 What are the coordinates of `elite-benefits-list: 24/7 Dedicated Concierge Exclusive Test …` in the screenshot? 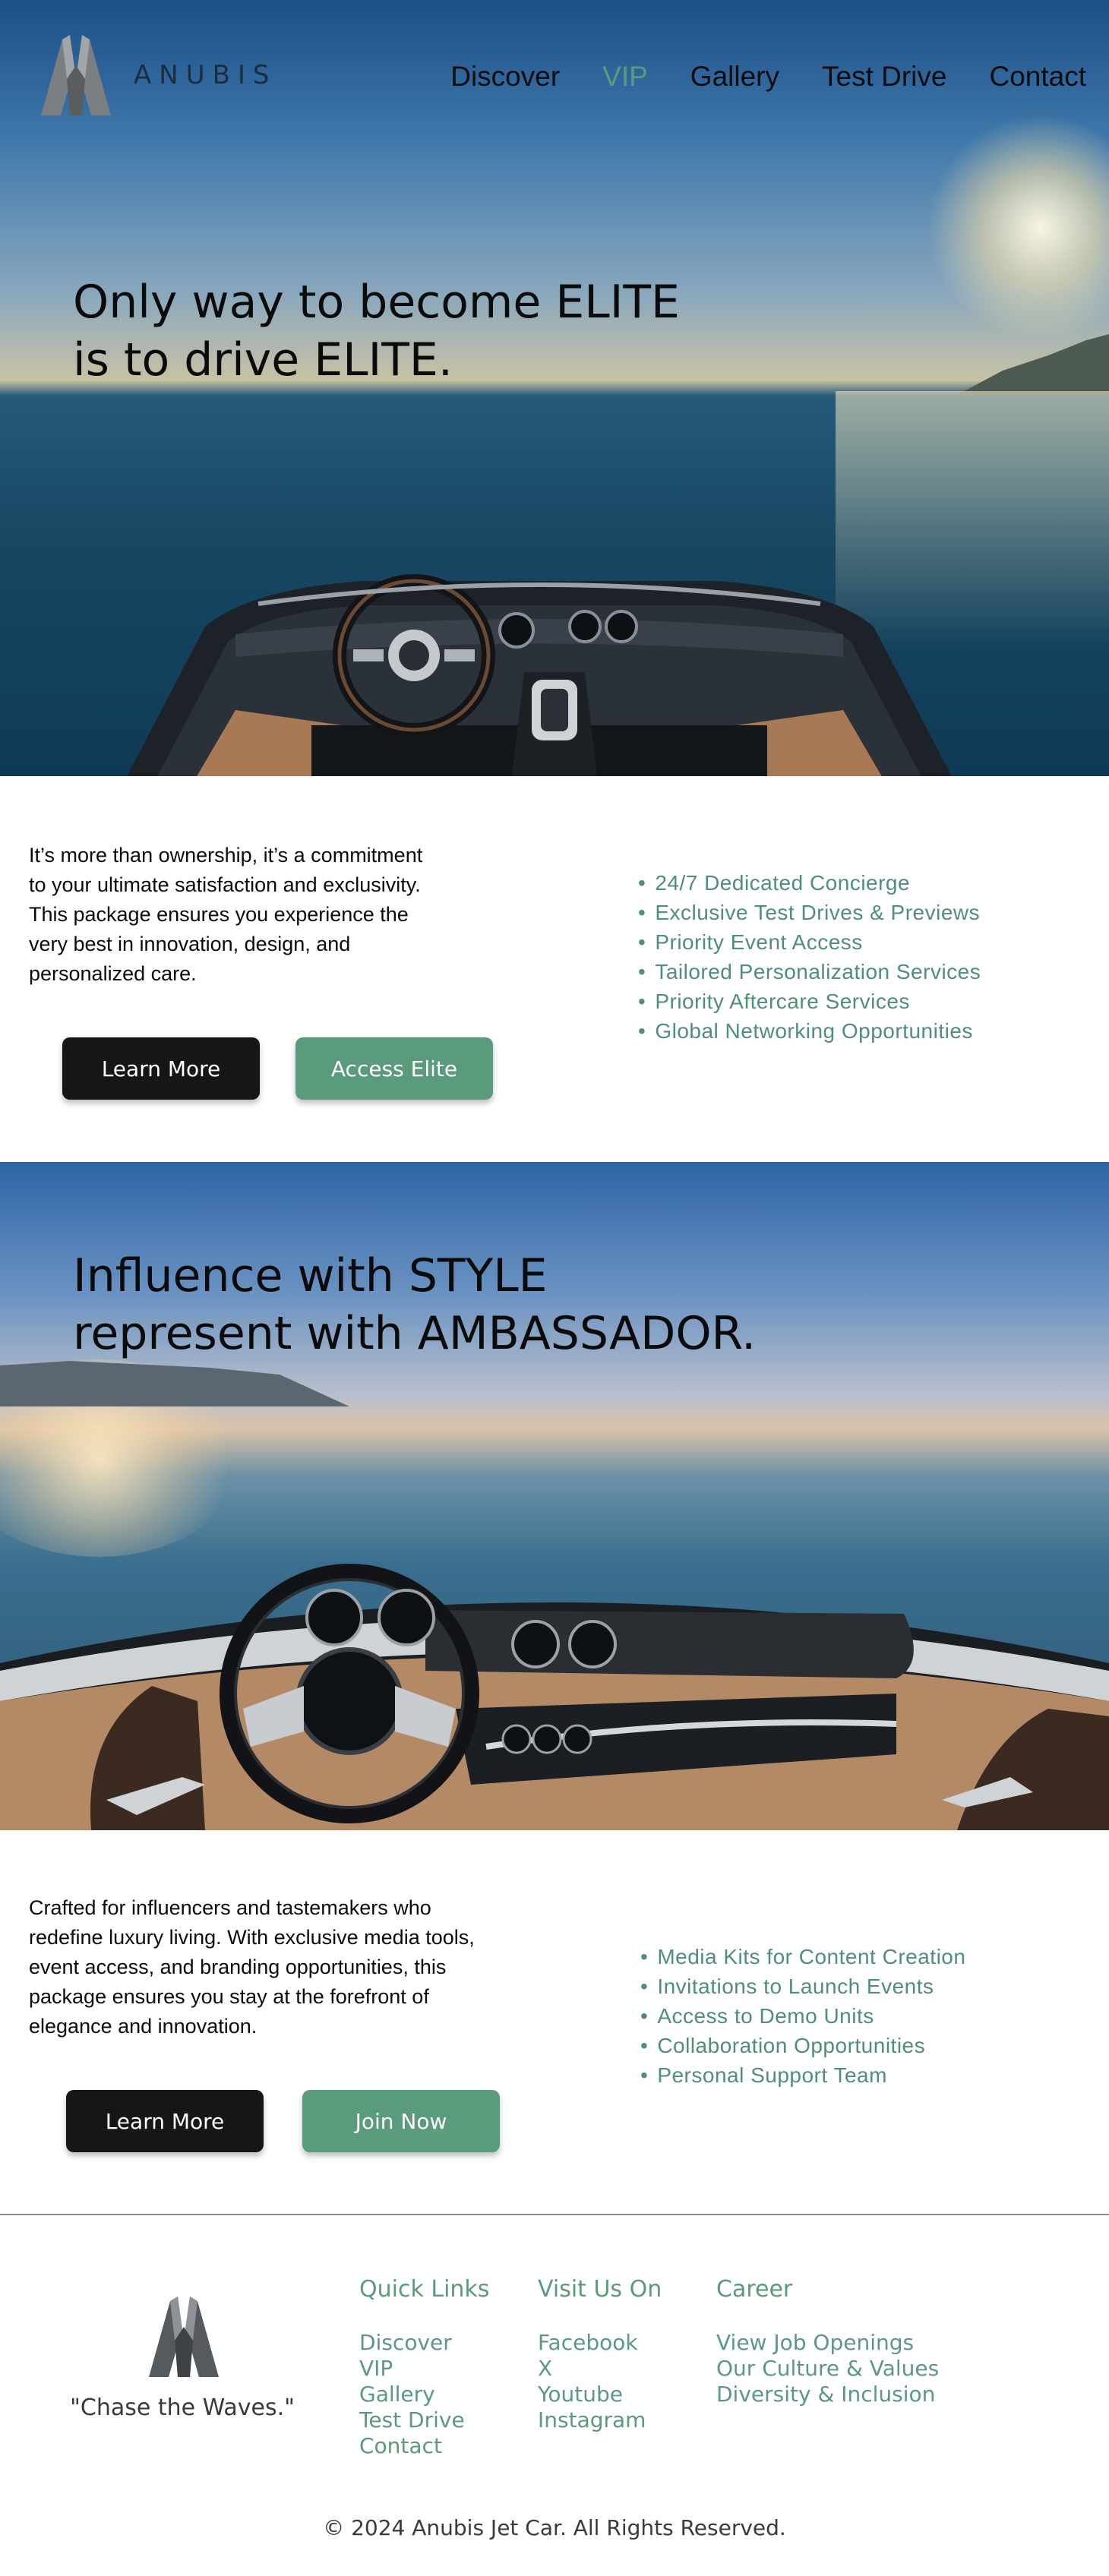 It's located at (809, 957).